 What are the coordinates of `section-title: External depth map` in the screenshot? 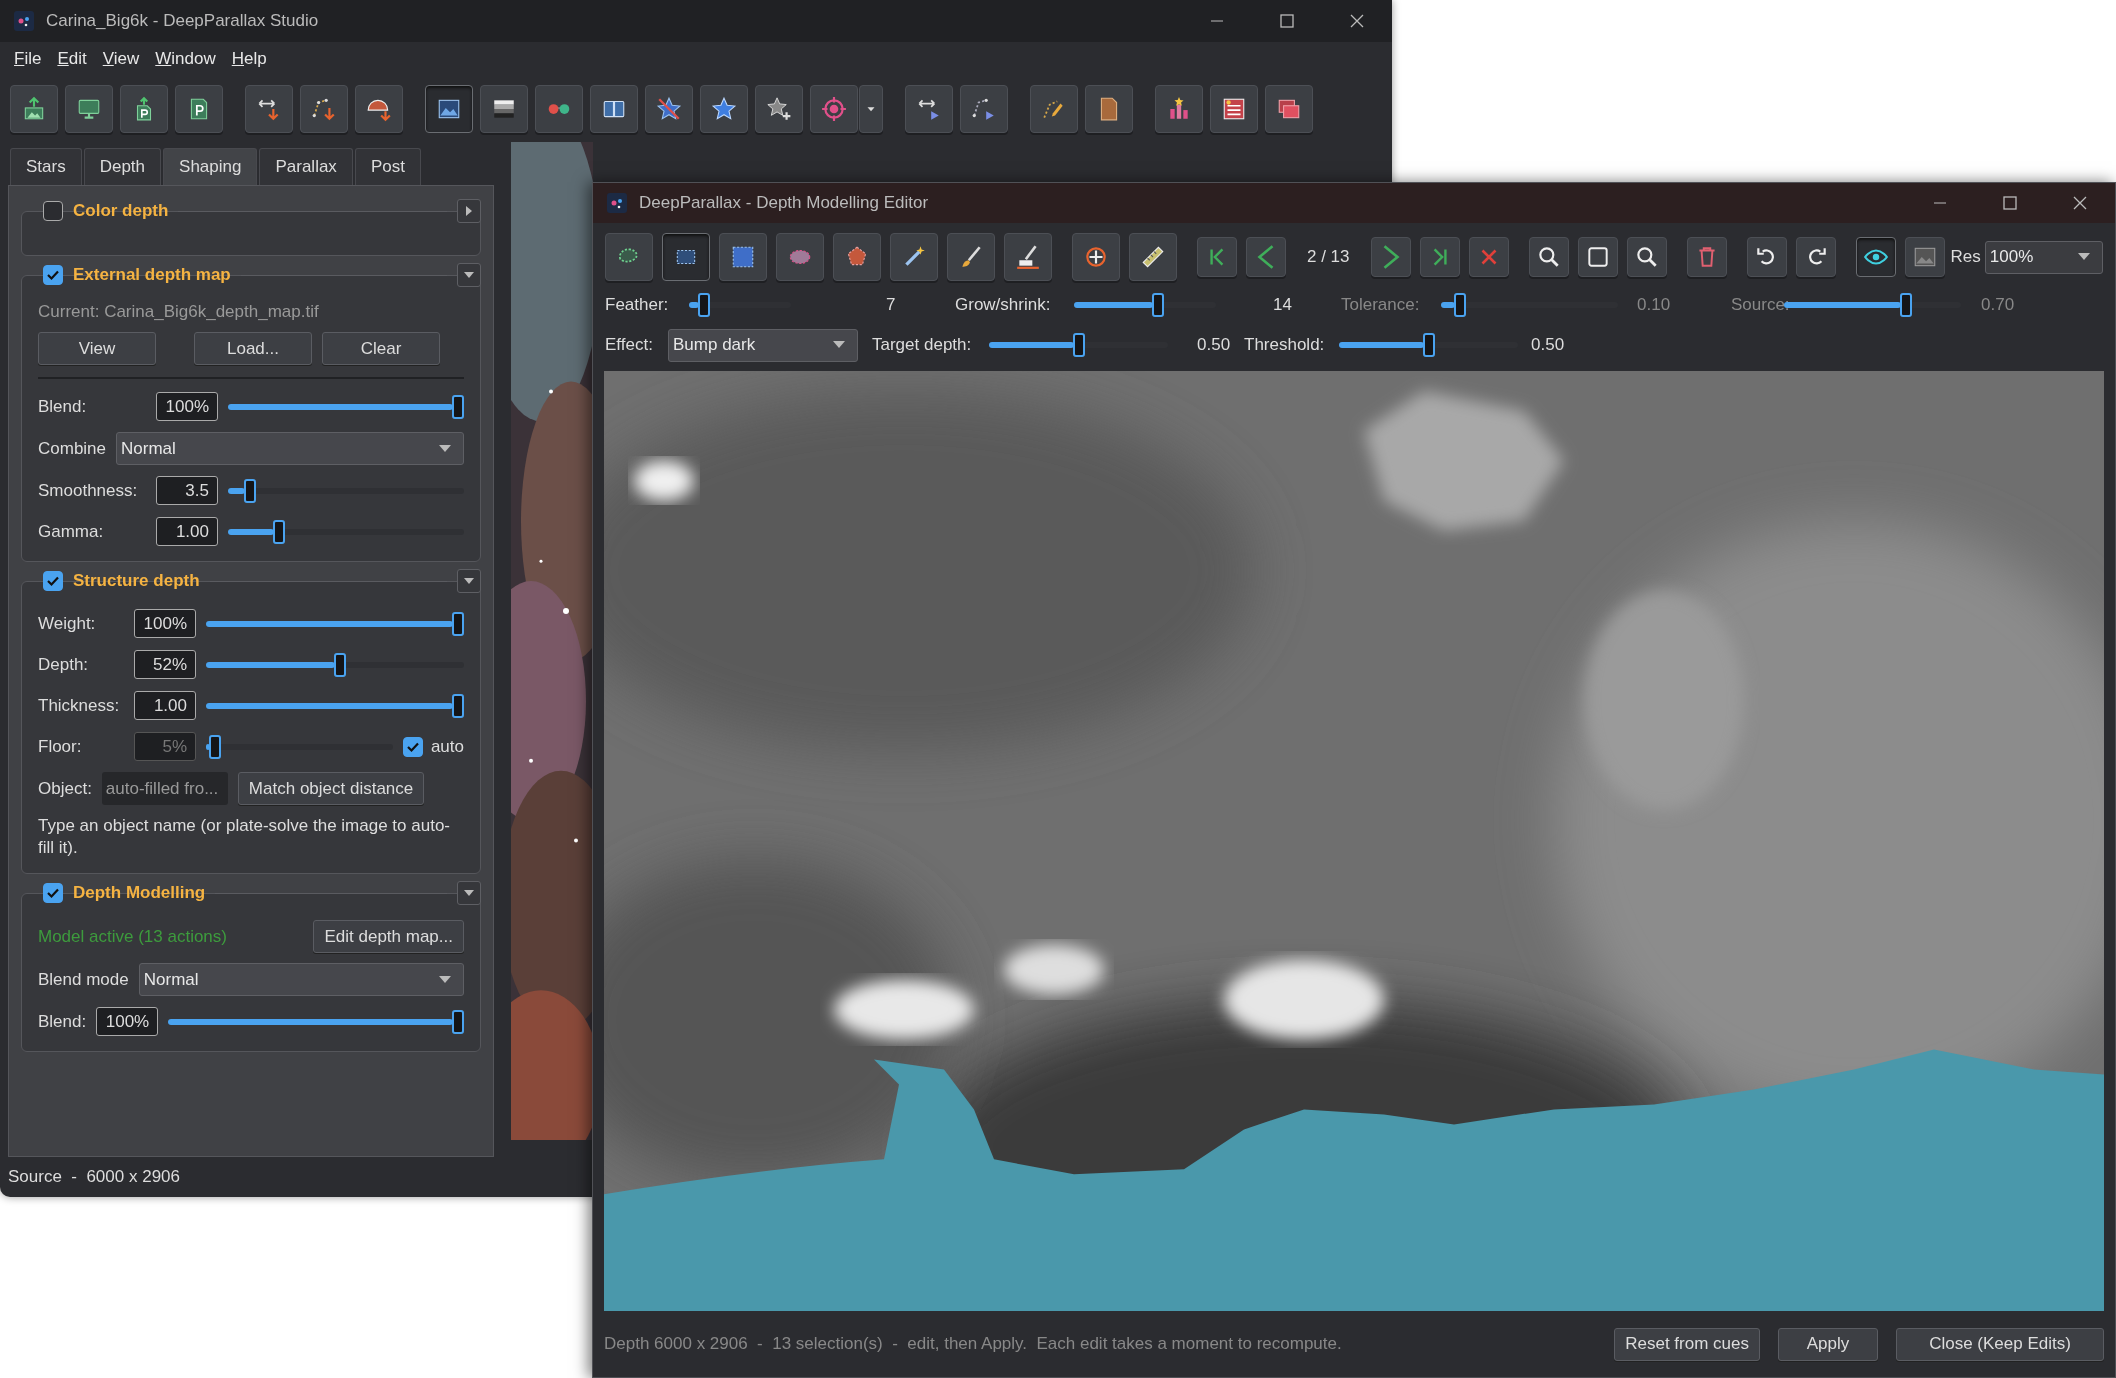 It's located at (152, 275).